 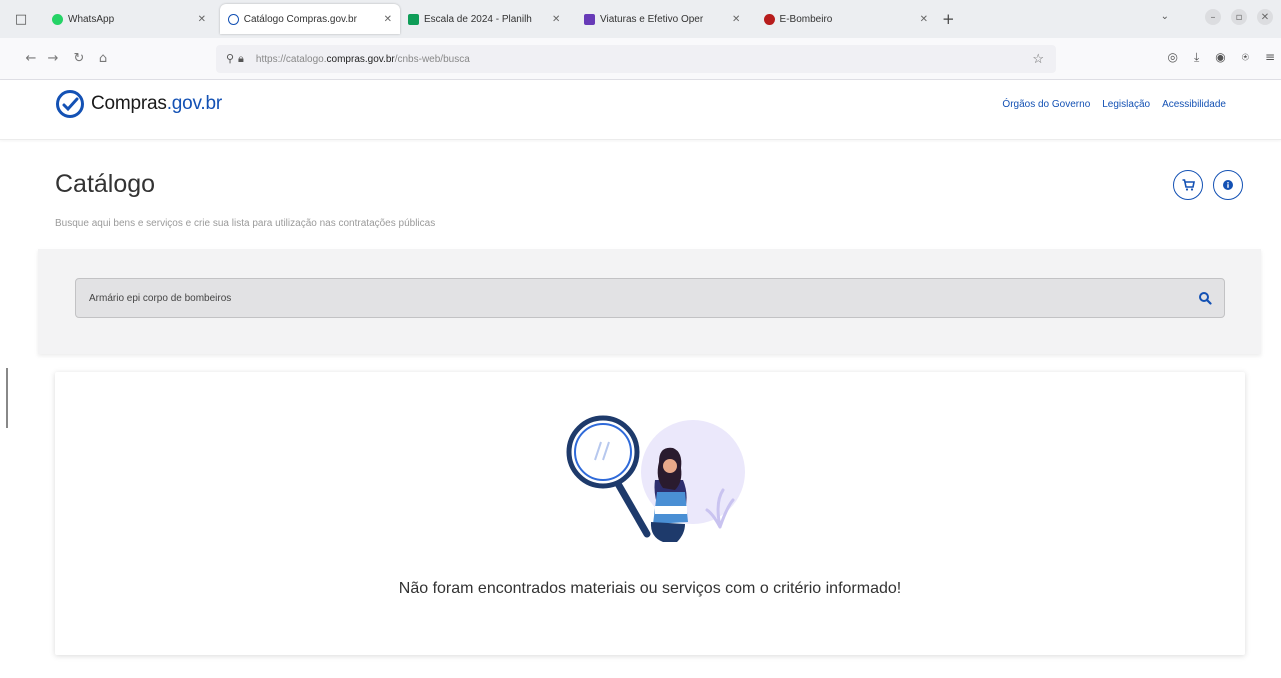 I want to click on forms-icon, so click(x=589, y=19).